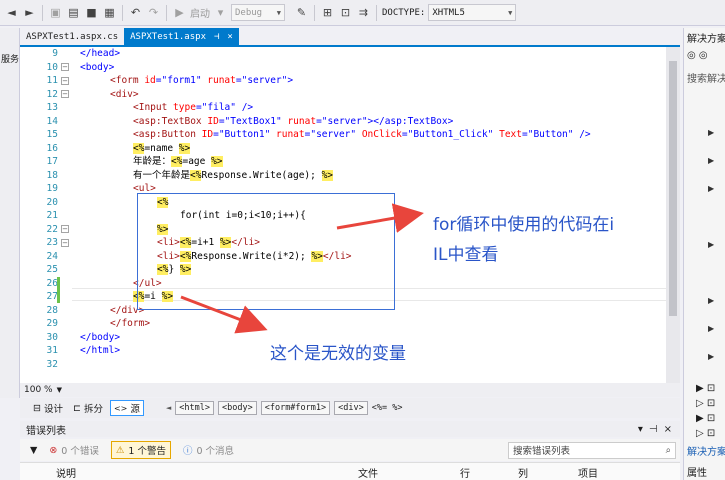 Image resolution: width=725 pixels, height=480 pixels. Describe the element at coordinates (162, 148) in the screenshot. I see `code-line-16: <%=name %>` at that location.